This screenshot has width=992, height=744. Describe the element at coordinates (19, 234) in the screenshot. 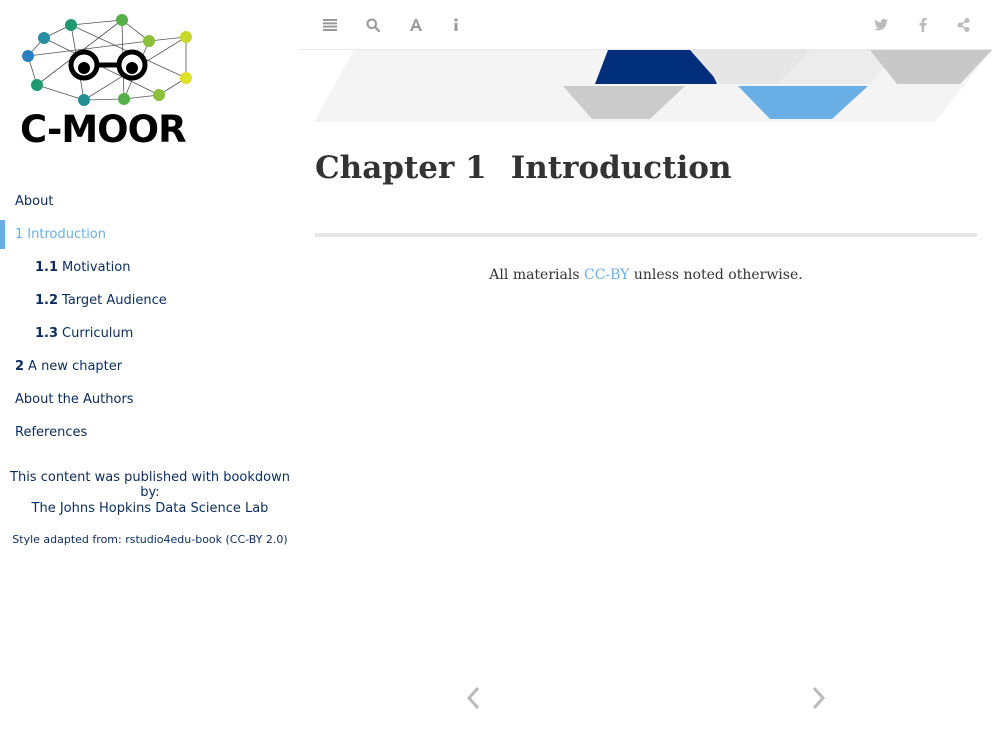

I see `toc-number: 1` at that location.